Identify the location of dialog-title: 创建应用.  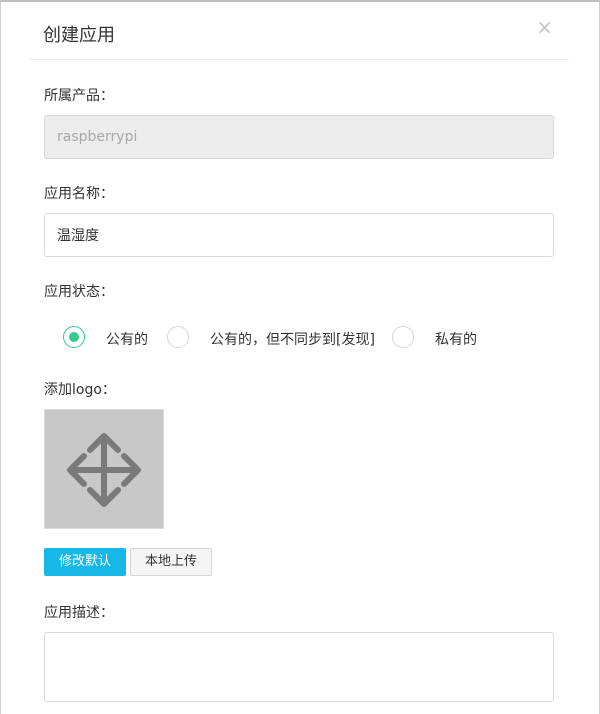
(79, 35).